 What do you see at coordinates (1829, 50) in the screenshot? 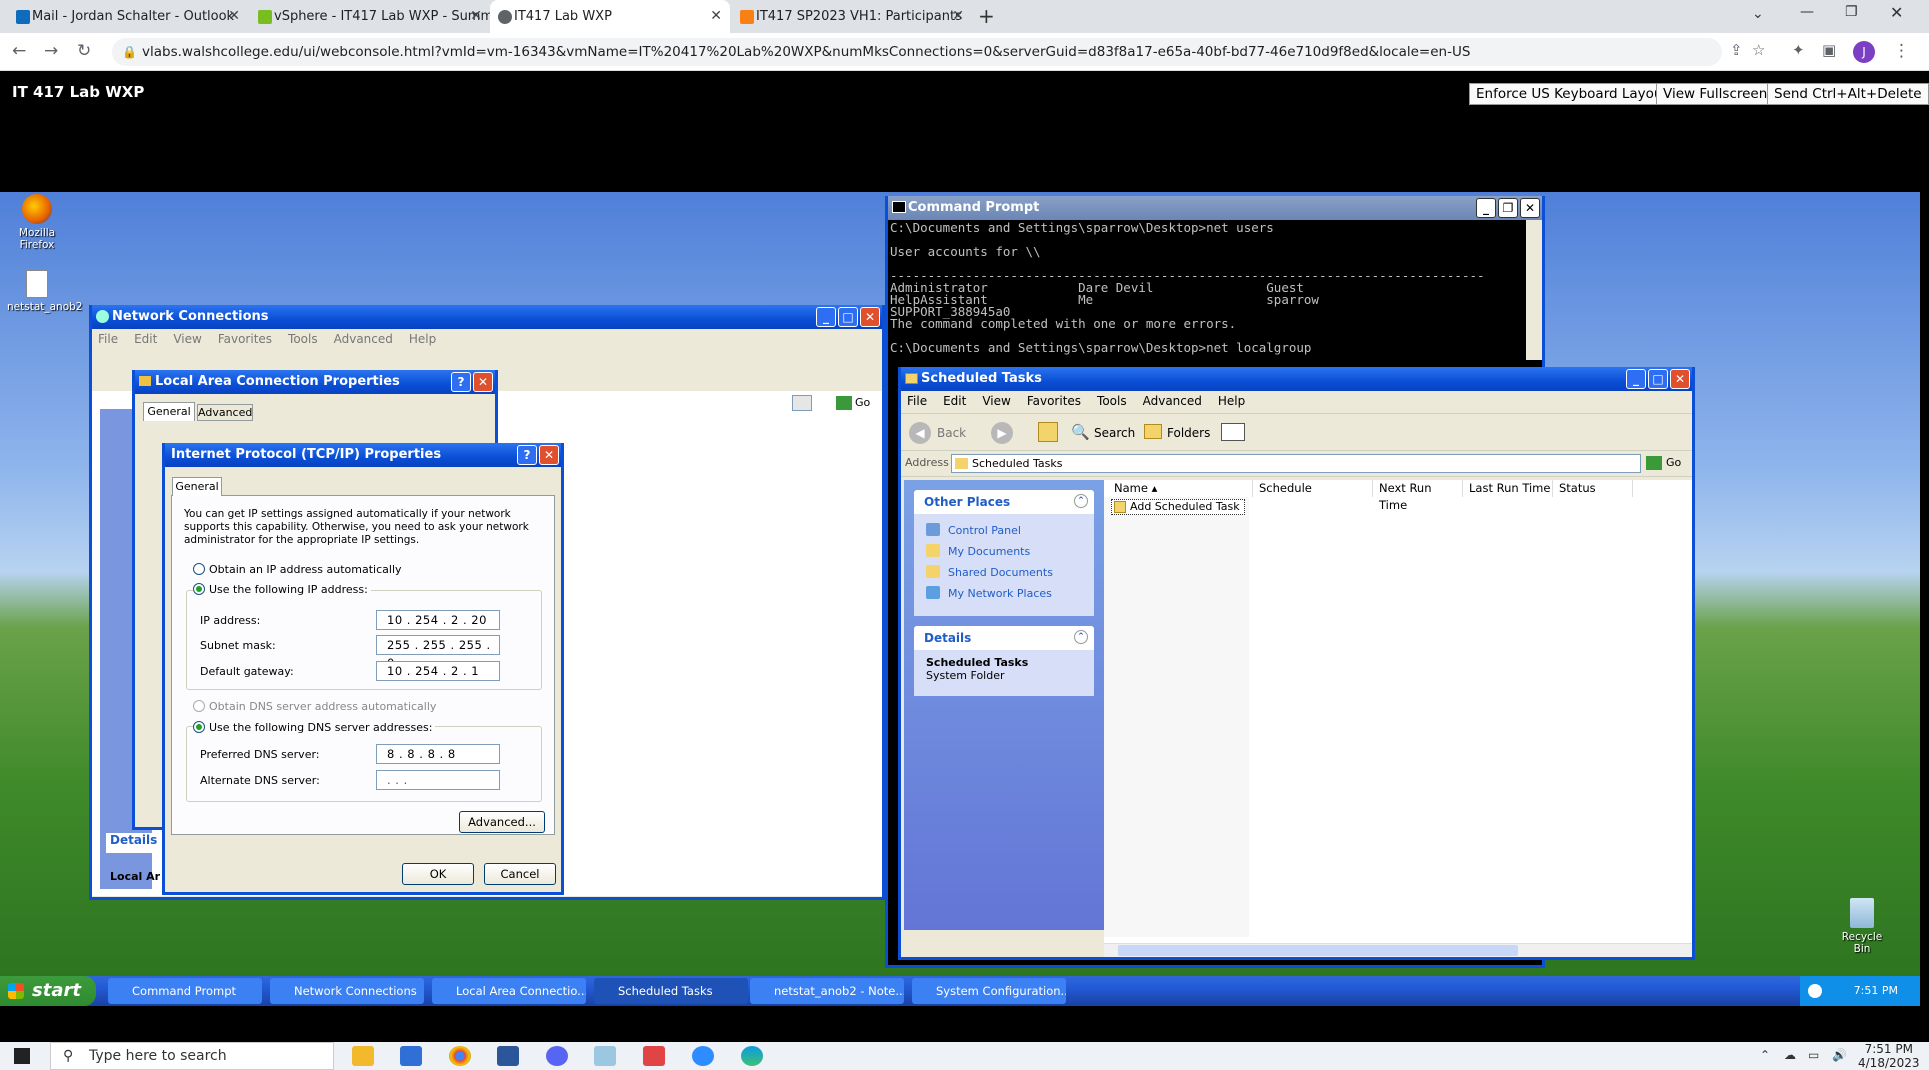
I see `sidepanel-icon: ▣` at bounding box center [1829, 50].